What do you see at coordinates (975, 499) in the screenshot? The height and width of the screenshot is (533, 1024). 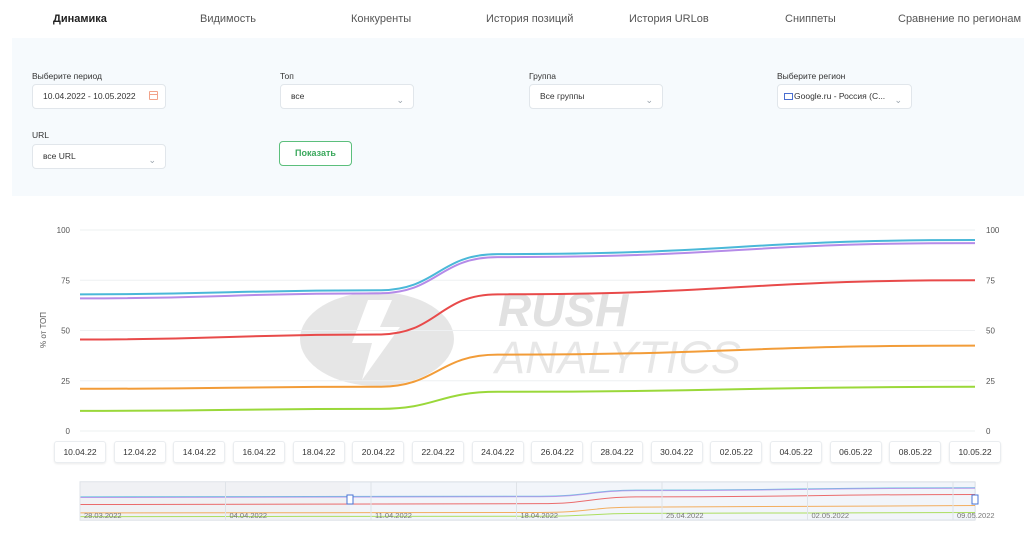 I see `navigator-right-handle` at bounding box center [975, 499].